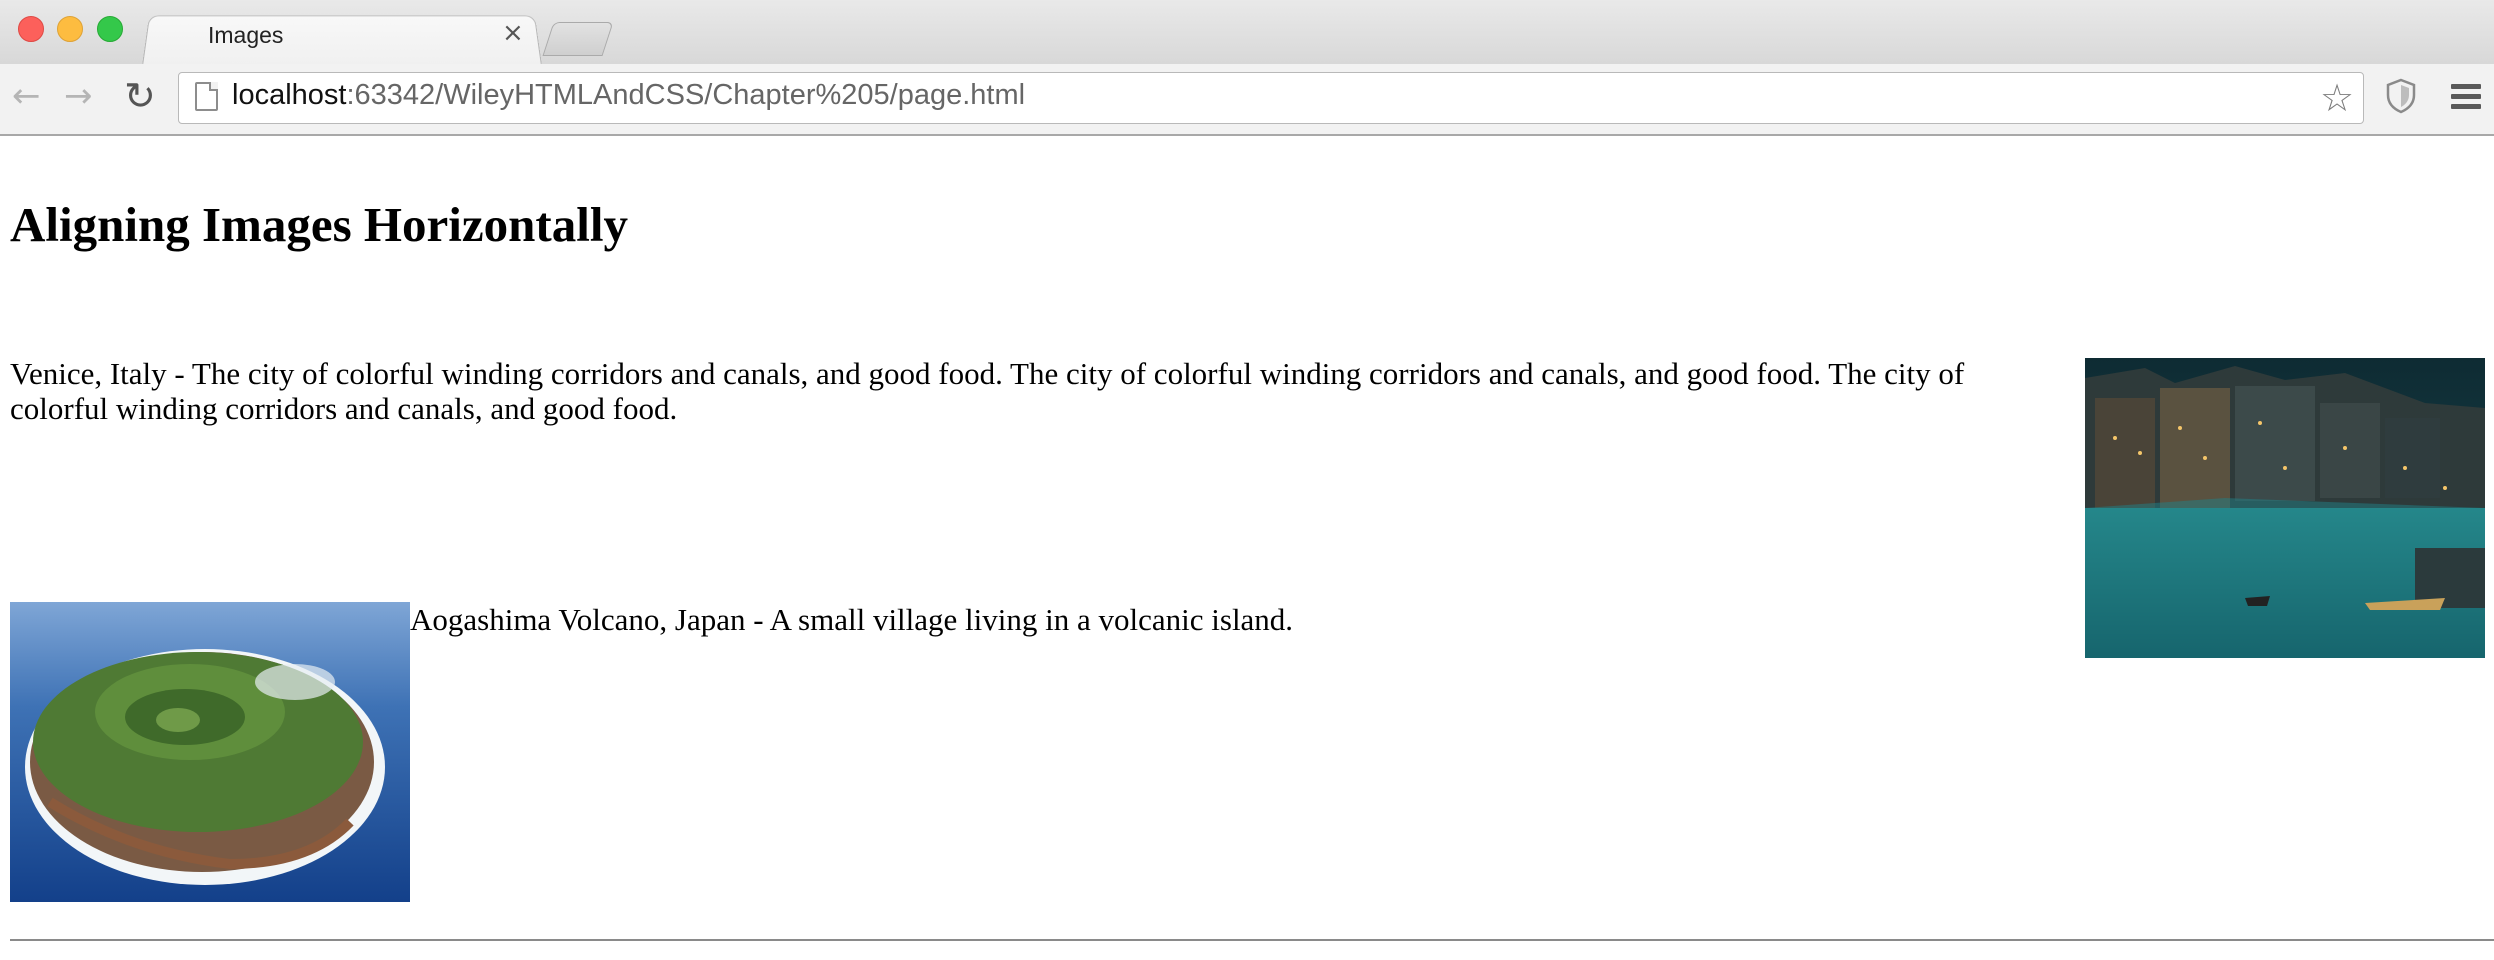 This screenshot has width=2494, height=960. What do you see at coordinates (78, 96) in the screenshot?
I see `arrow-right-icon: →` at bounding box center [78, 96].